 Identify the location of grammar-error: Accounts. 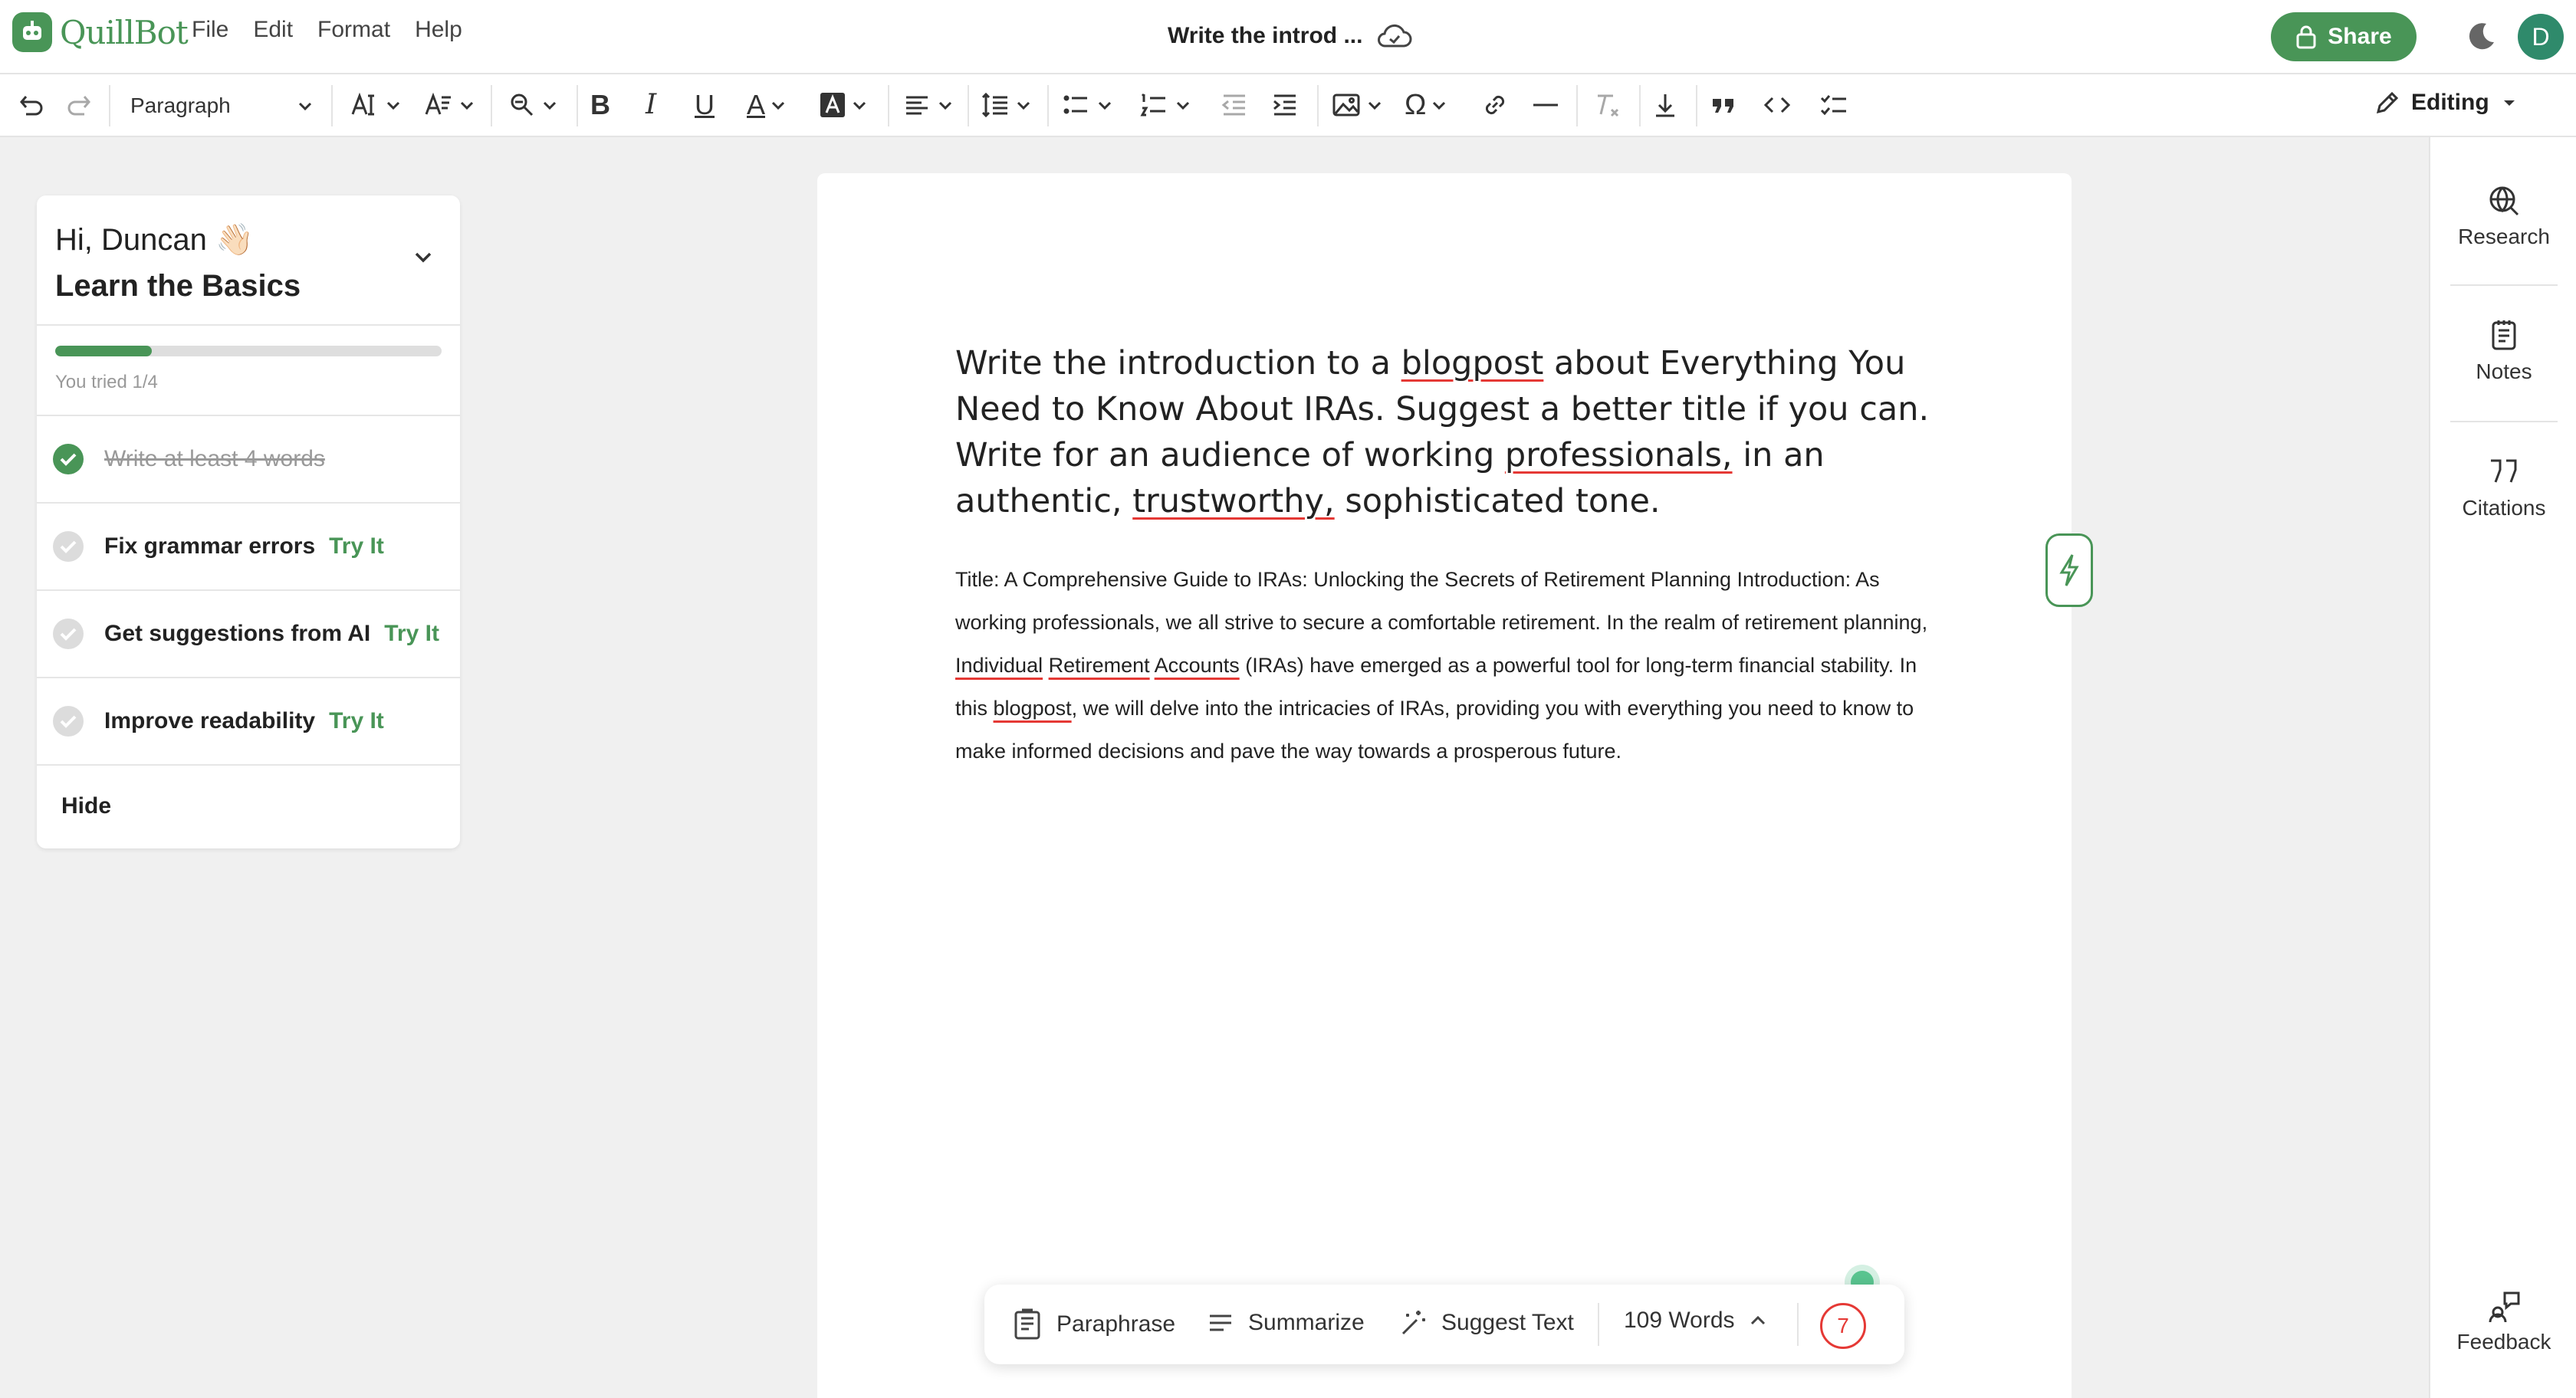
(1198, 665).